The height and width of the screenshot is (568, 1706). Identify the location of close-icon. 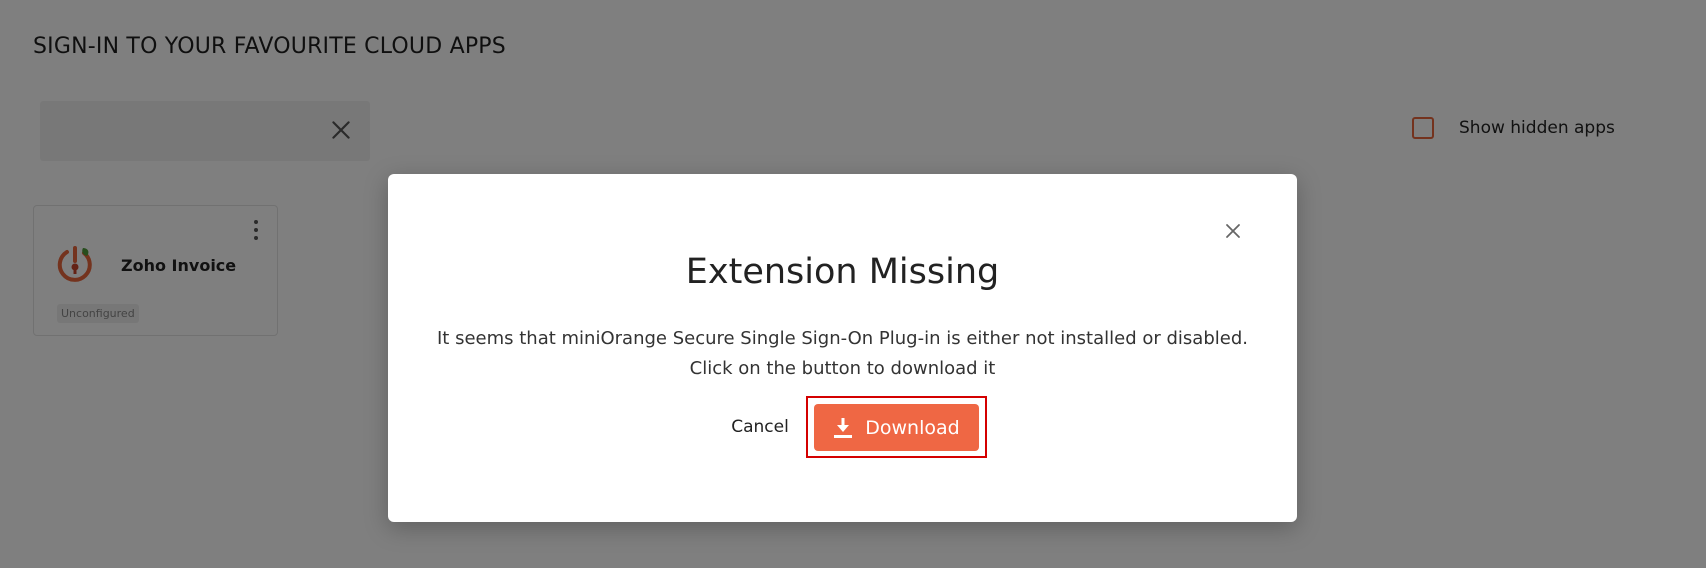
(1233, 231).